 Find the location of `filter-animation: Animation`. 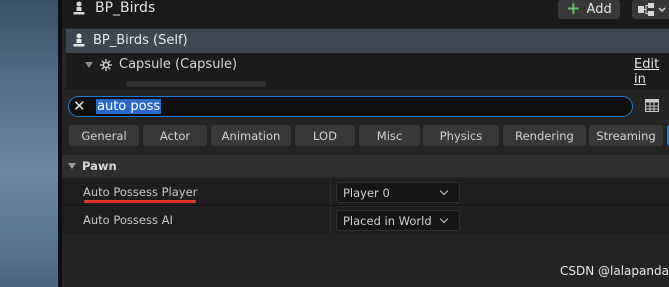

filter-animation: Animation is located at coordinates (251, 135).